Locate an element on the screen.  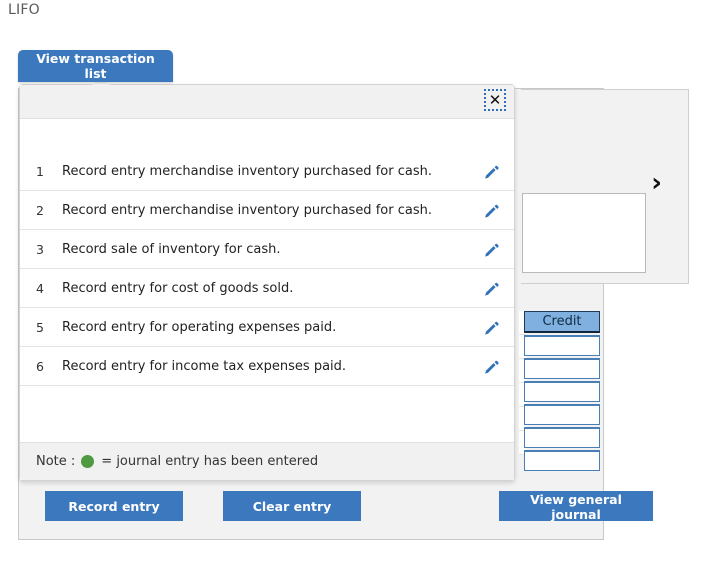
transaction-row: 3 Record sale of inventory for cash. is located at coordinates (267, 249).